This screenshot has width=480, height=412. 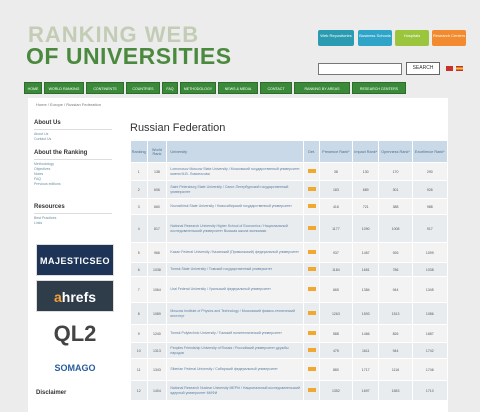 What do you see at coordinates (44, 164) in the screenshot?
I see `sidebar-link-methodology: Methodology` at bounding box center [44, 164].